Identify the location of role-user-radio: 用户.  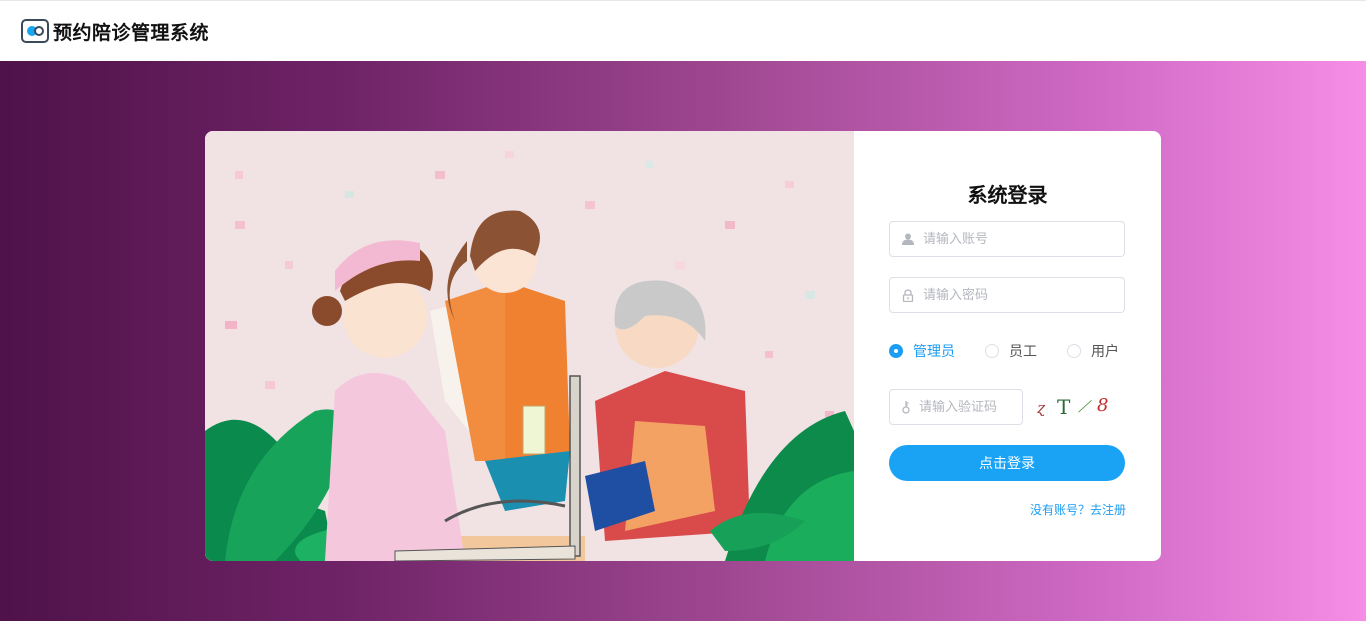
(1093, 351).